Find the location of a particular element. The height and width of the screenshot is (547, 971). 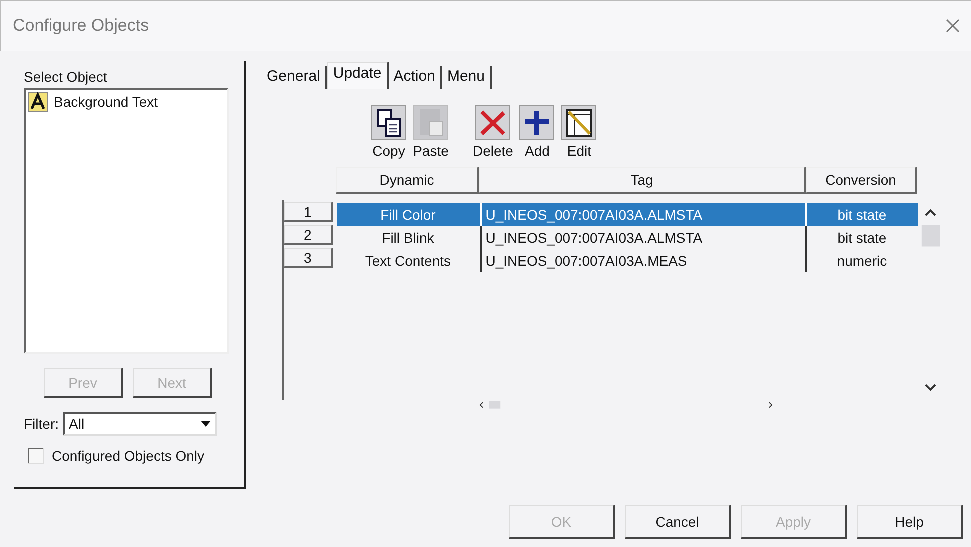

checkbox is located at coordinates (36, 456).